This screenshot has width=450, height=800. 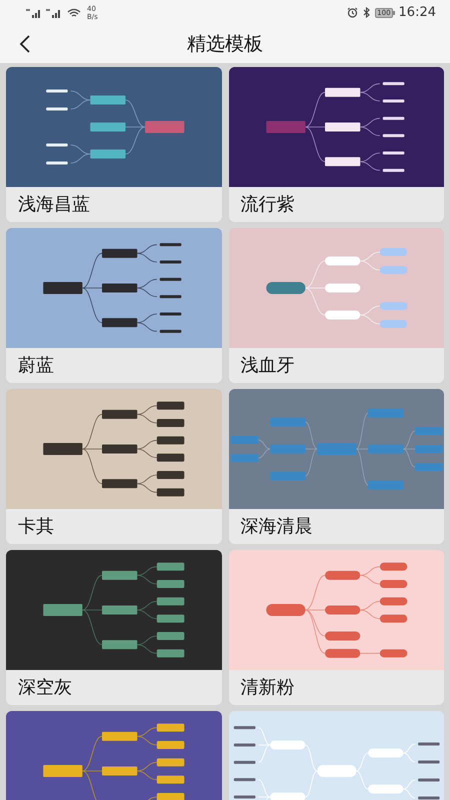 What do you see at coordinates (45, 688) in the screenshot?
I see `template-name: 深空灰` at bounding box center [45, 688].